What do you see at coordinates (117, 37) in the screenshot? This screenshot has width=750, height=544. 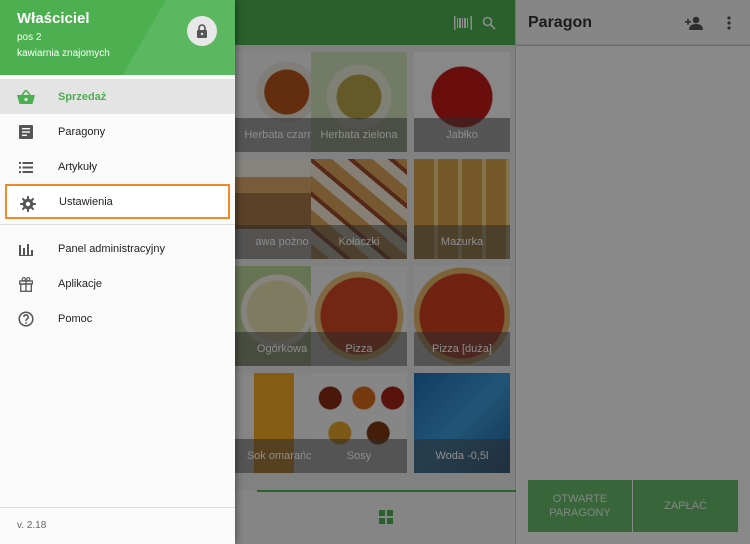 I see `drawer-header: Właściciel pos 2 kawiarnia znajomych` at bounding box center [117, 37].